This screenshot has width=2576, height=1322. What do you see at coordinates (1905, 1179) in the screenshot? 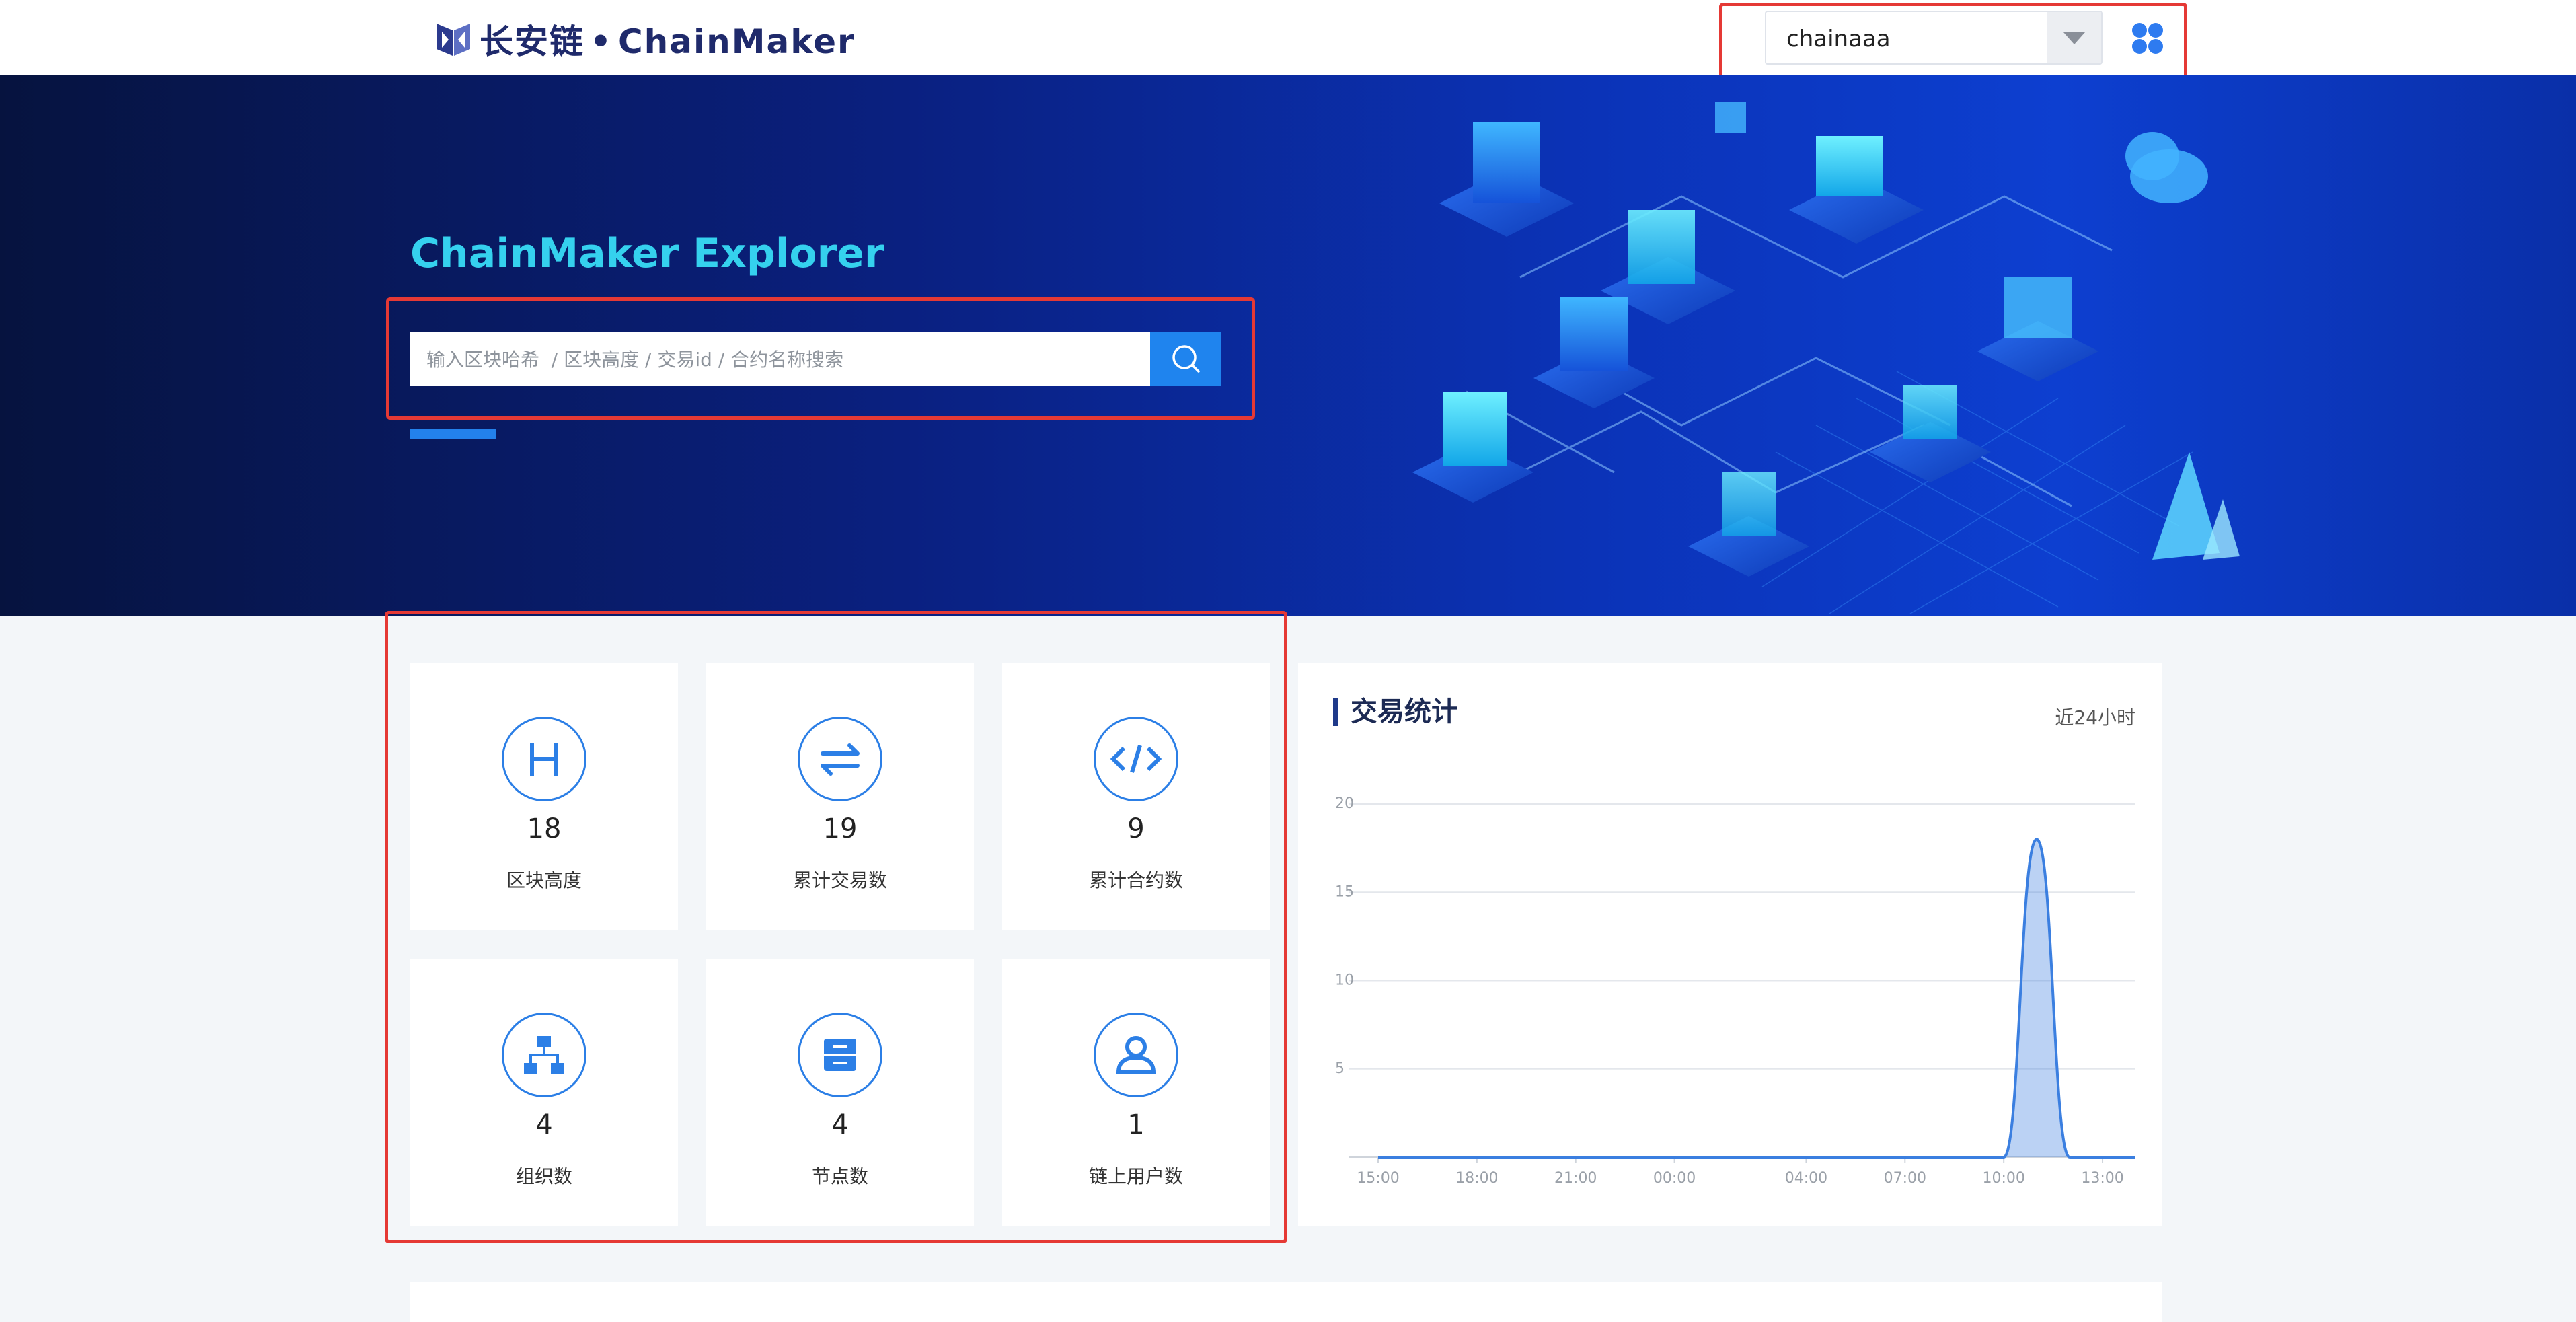
I see `x-tick-label: 07:00` at bounding box center [1905, 1179].